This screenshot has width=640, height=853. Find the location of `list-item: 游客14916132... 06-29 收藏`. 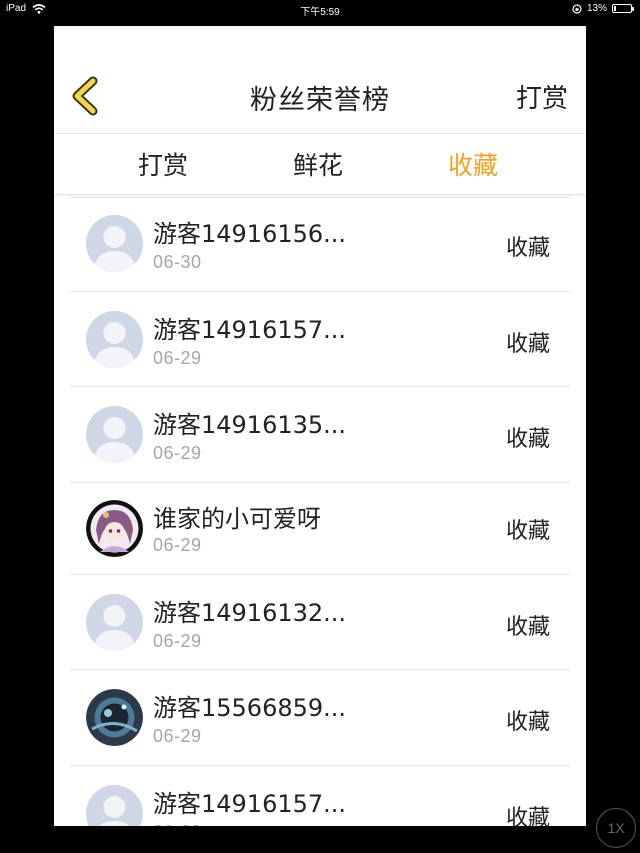

list-item: 游客14916132... 06-29 收藏 is located at coordinates (320, 622).